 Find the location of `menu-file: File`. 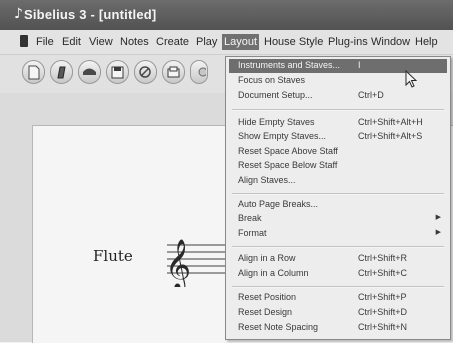

menu-file: File is located at coordinates (45, 42).